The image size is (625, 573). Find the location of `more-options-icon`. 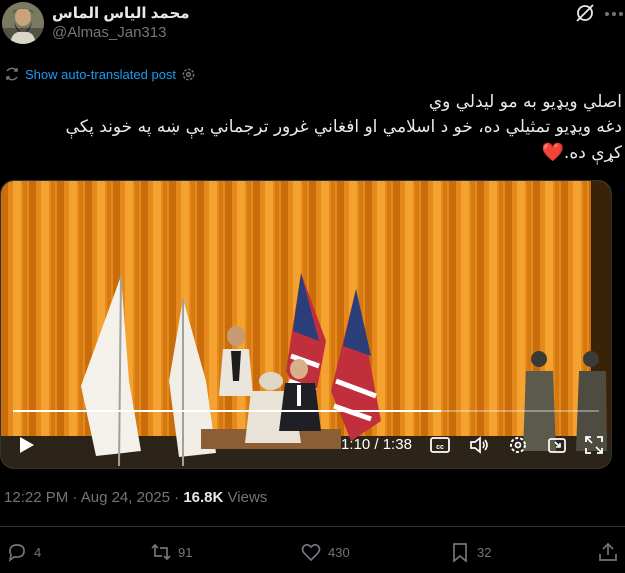

more-options-icon is located at coordinates (614, 14).